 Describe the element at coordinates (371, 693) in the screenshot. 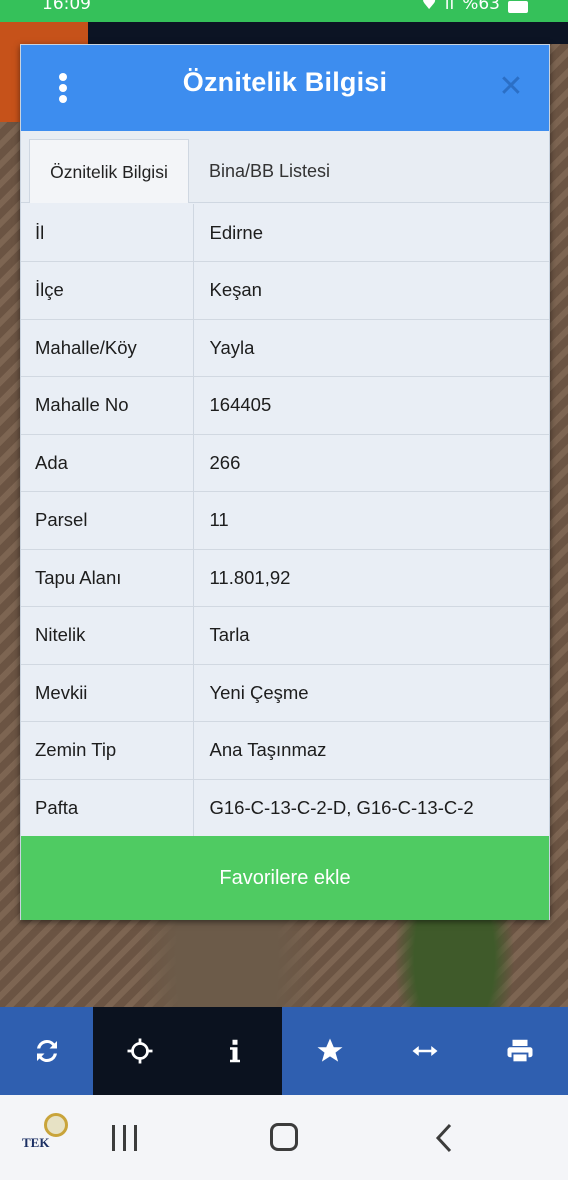

I see `attribute-value: Yeni Çeşme` at that location.